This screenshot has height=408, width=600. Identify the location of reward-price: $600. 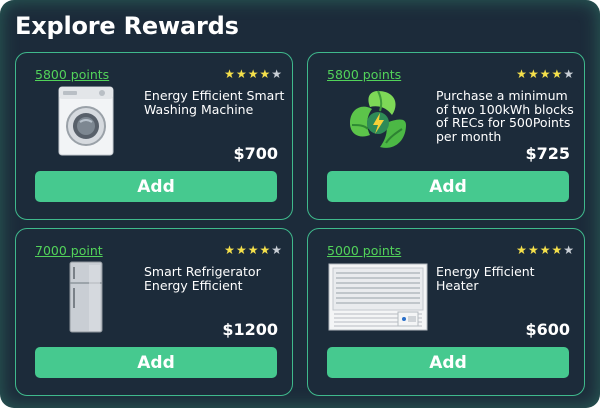
(547, 329).